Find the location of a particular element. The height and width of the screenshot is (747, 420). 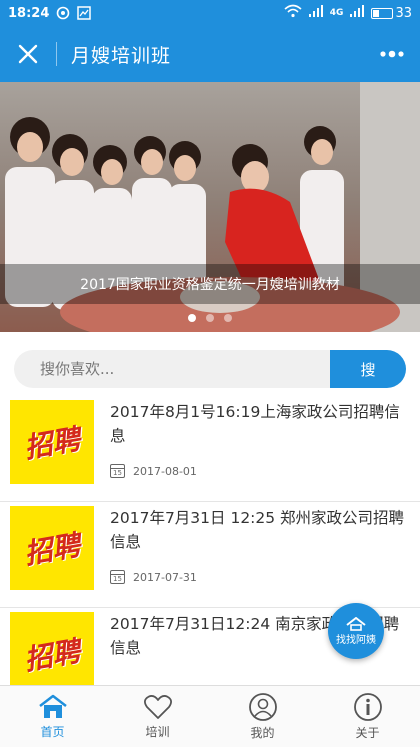

tab-mine: 我的 is located at coordinates (262, 716).